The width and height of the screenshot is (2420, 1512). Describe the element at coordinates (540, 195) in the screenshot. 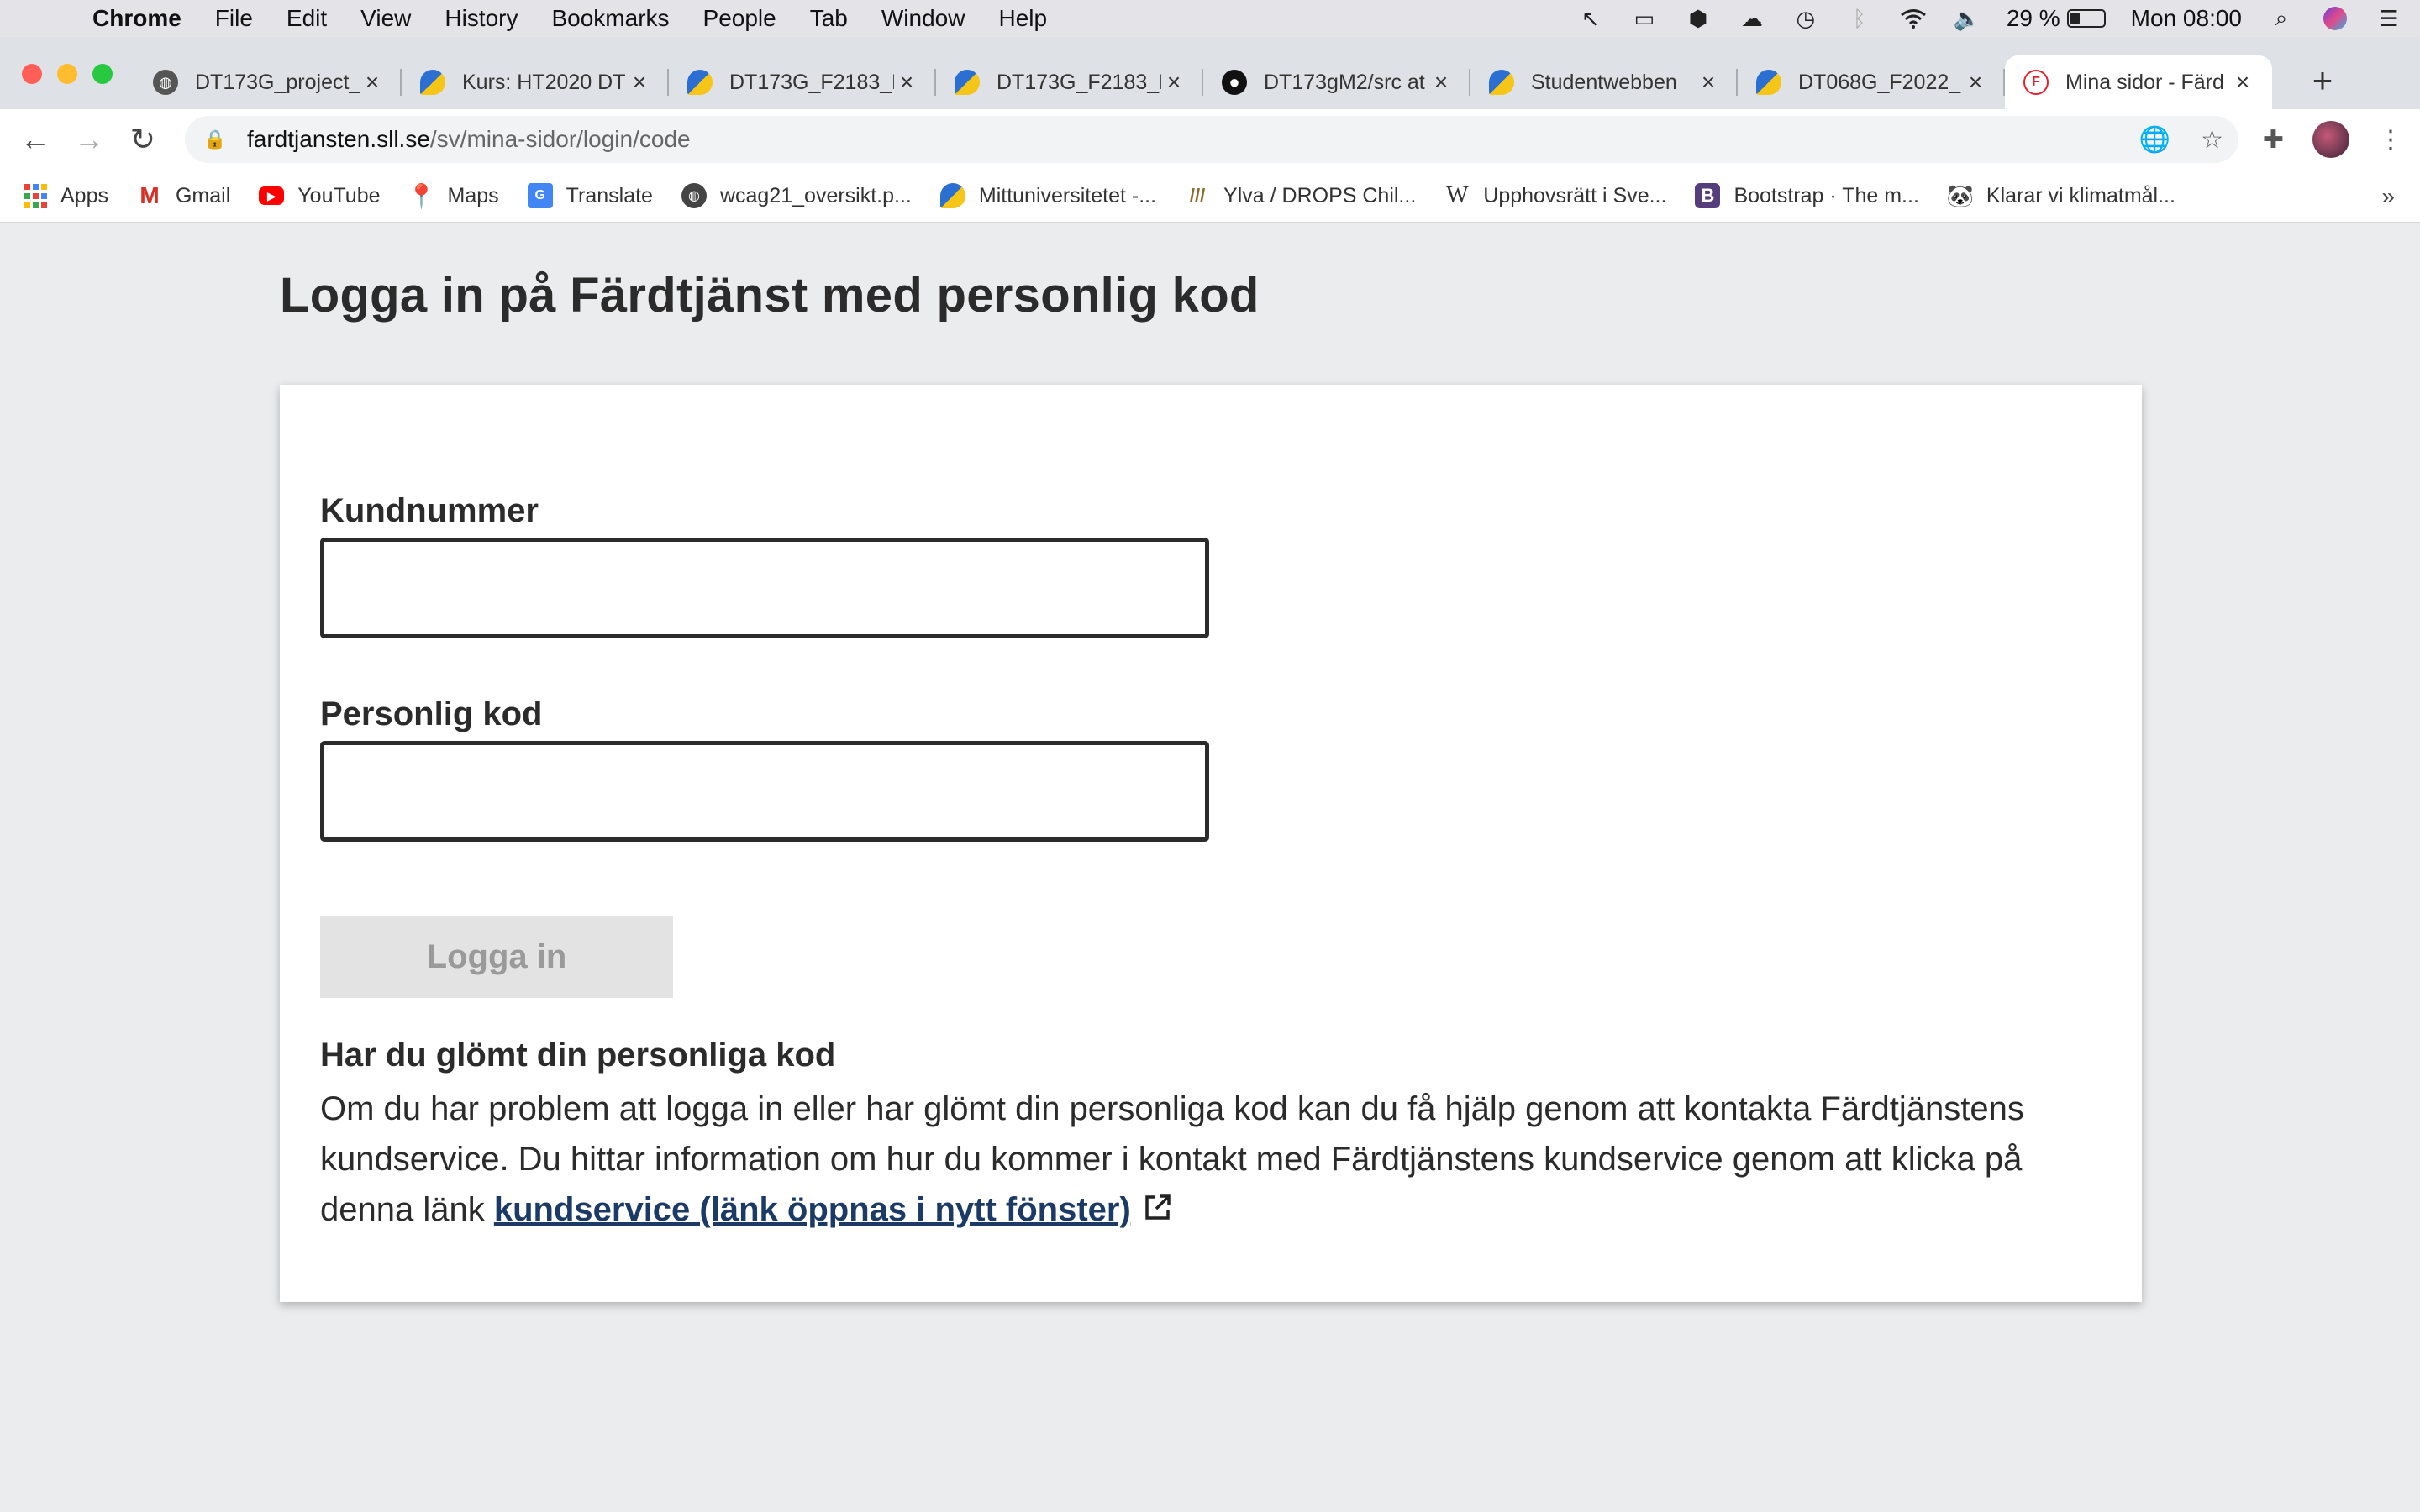

I see `translate-icon: G` at that location.